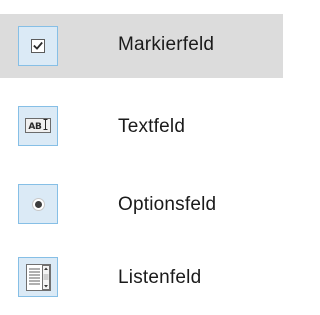 This screenshot has height=315, width=320. I want to click on textbox-icon: AB, so click(38, 126).